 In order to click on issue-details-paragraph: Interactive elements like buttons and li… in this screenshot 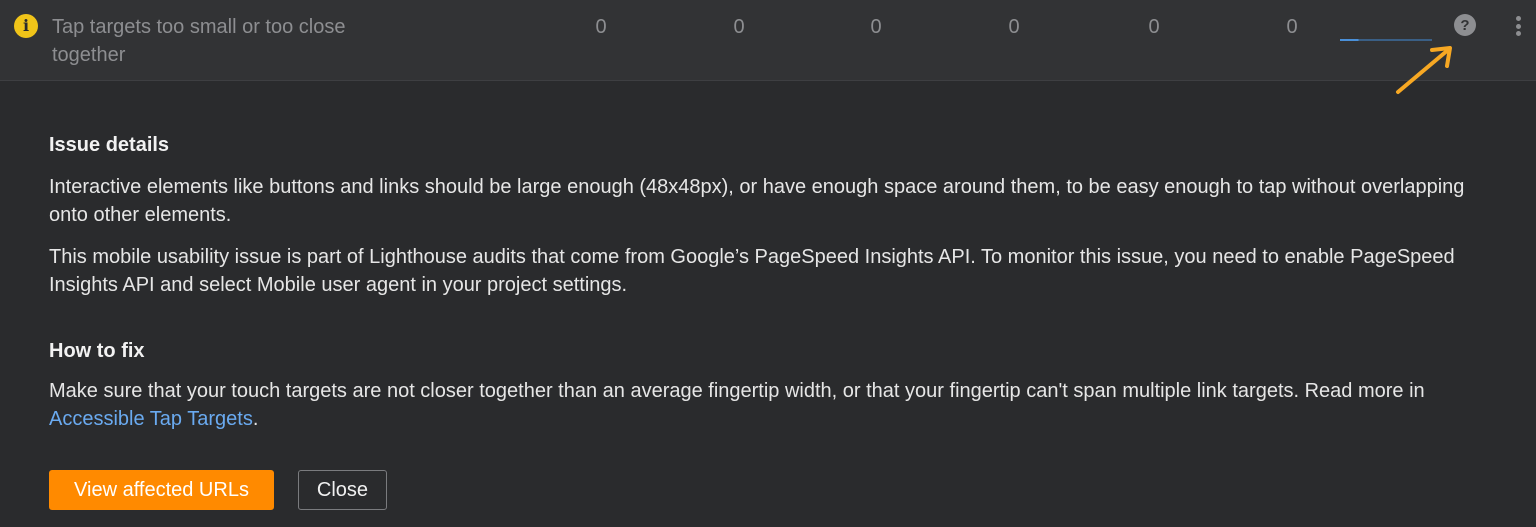, I will do `click(757, 201)`.